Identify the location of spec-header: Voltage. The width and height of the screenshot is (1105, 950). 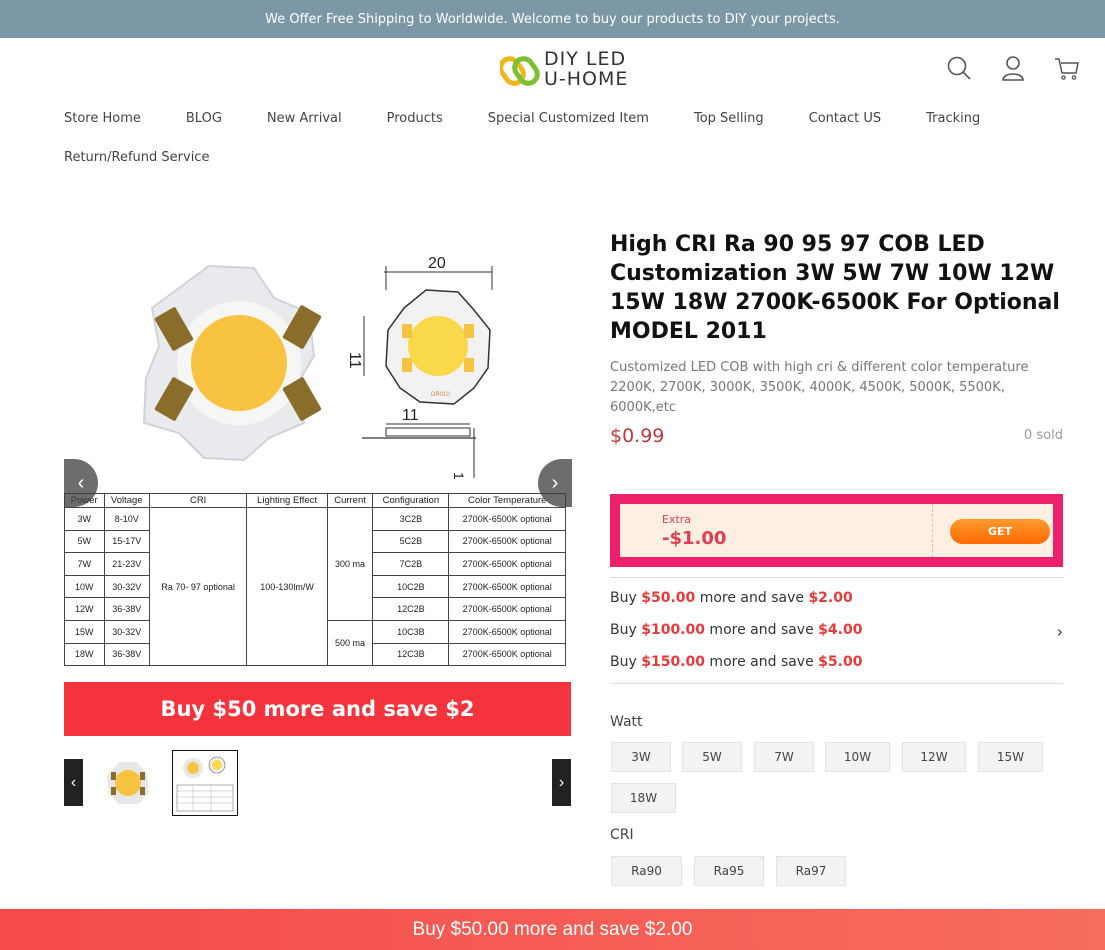
(127, 500).